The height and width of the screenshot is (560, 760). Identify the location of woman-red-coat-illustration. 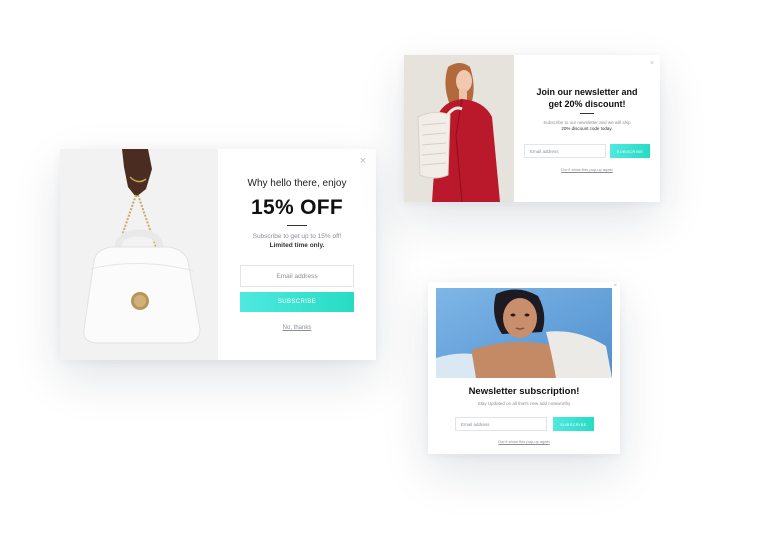
(459, 128).